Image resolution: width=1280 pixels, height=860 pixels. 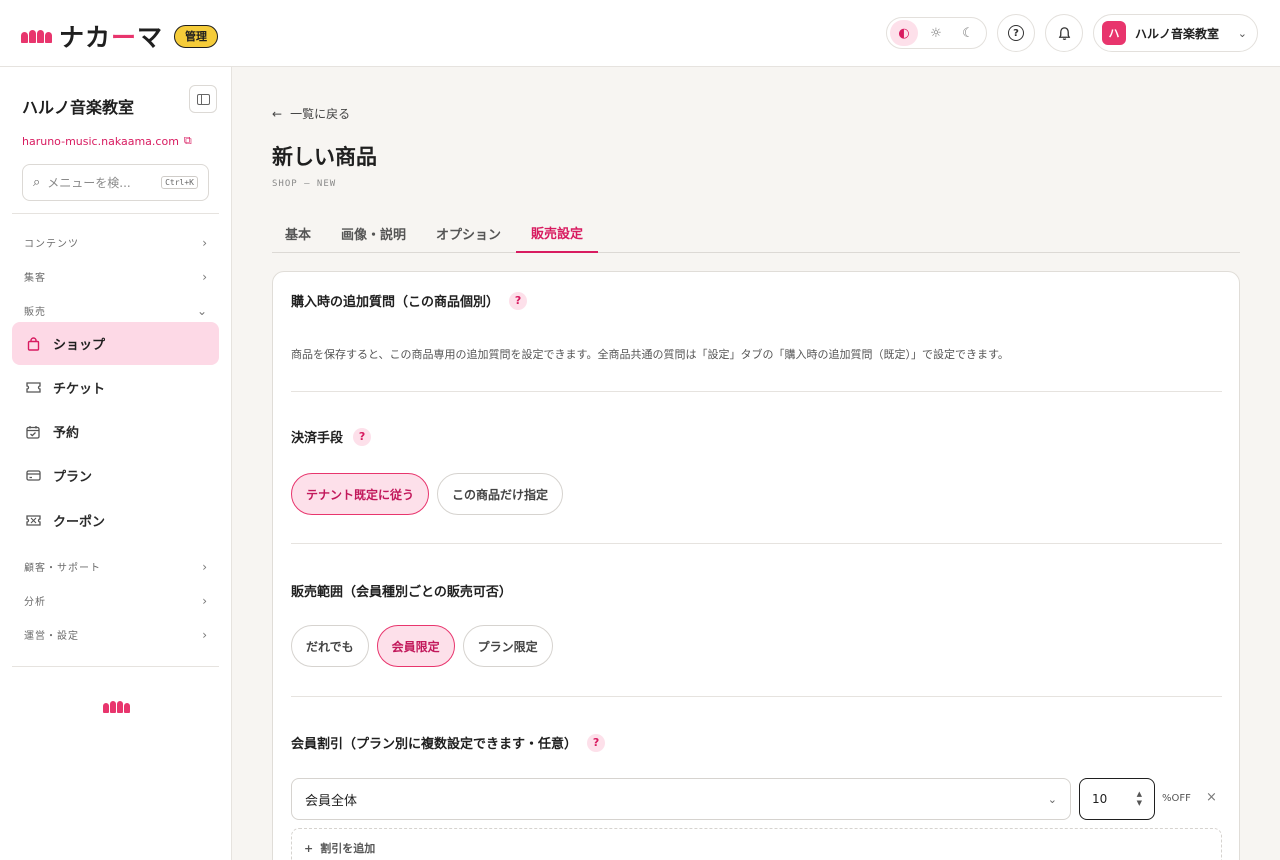 I want to click on sidebar-item-reservation: 予約, so click(x=115, y=431).